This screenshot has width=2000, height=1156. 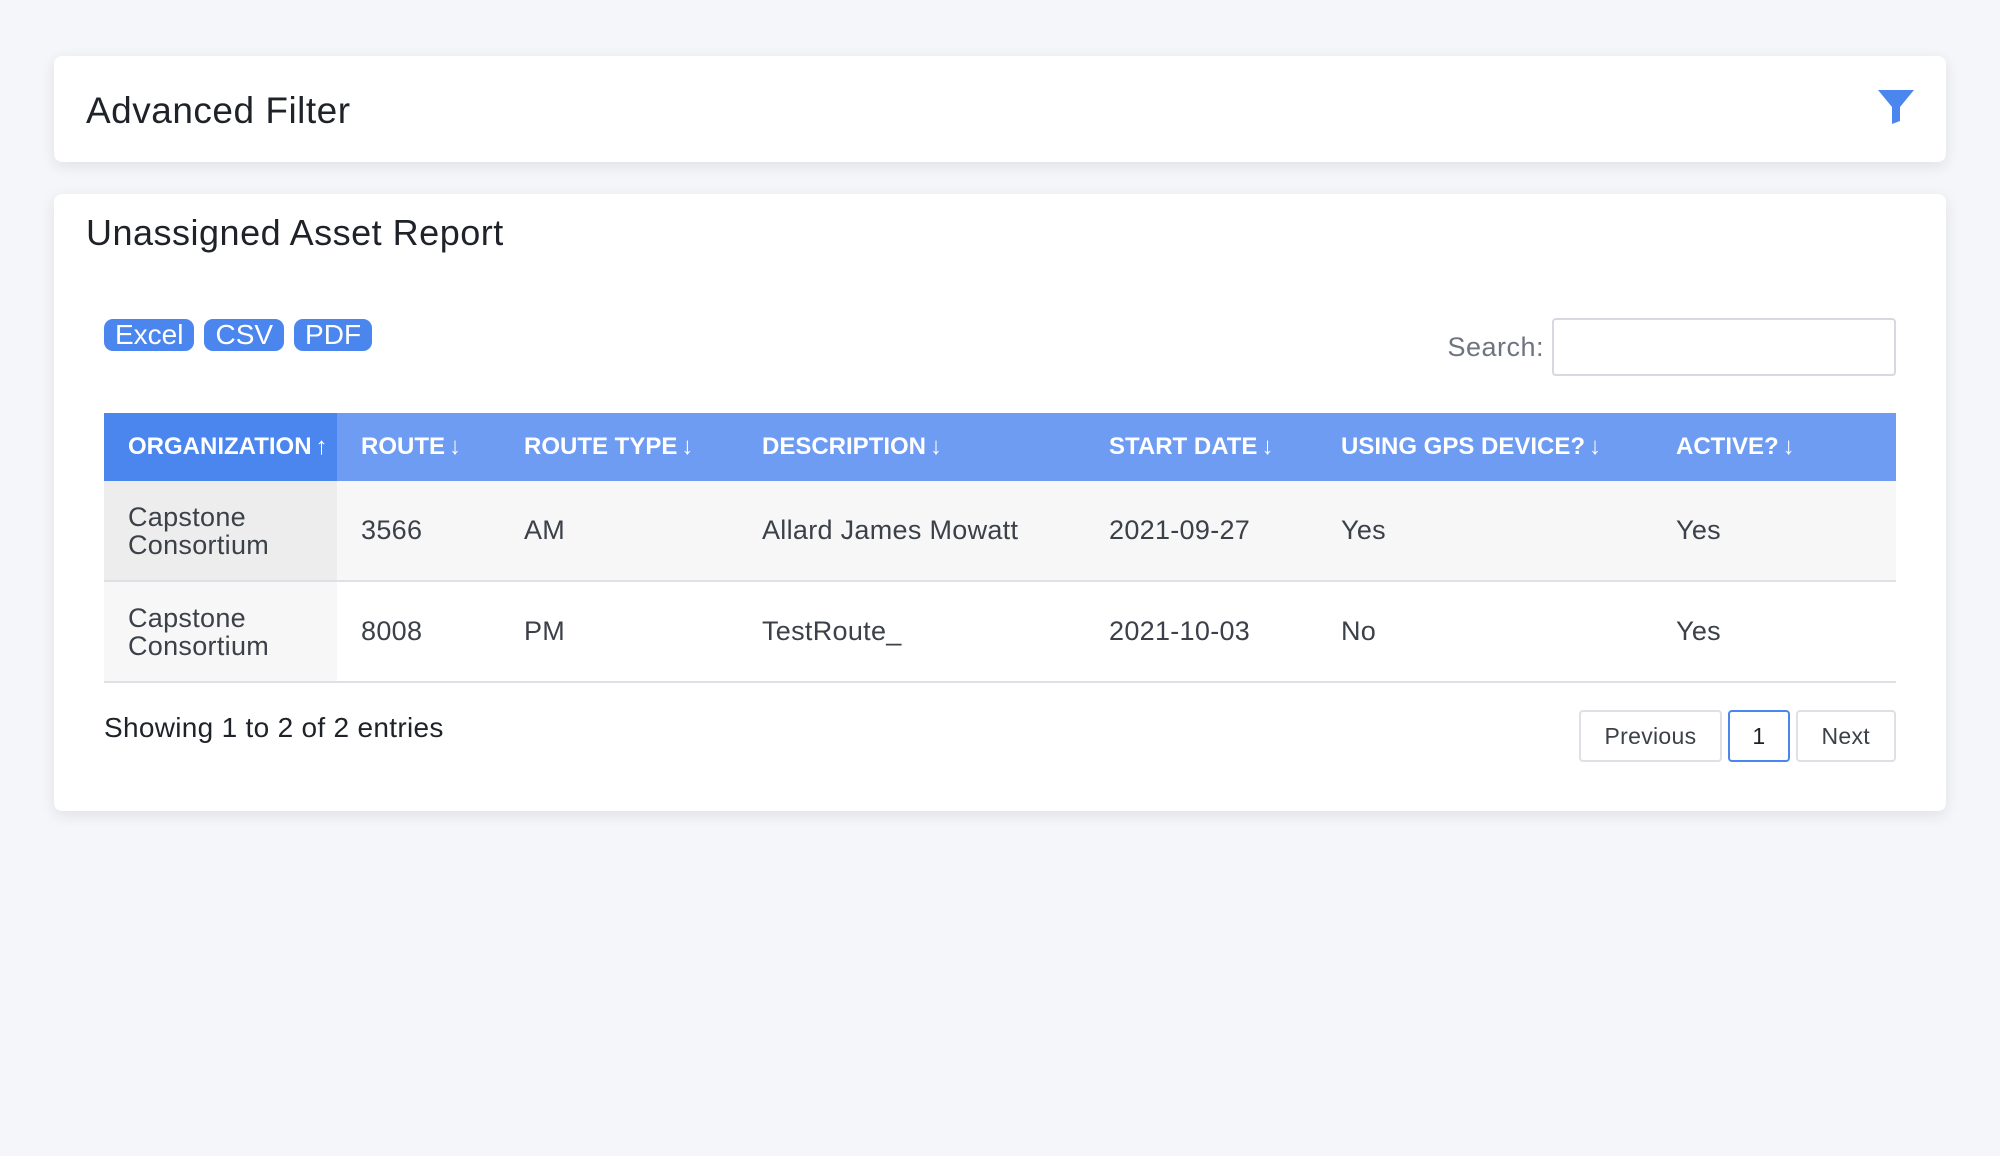 I want to click on export-buttons: Excel CSV PDF, so click(x=238, y=335).